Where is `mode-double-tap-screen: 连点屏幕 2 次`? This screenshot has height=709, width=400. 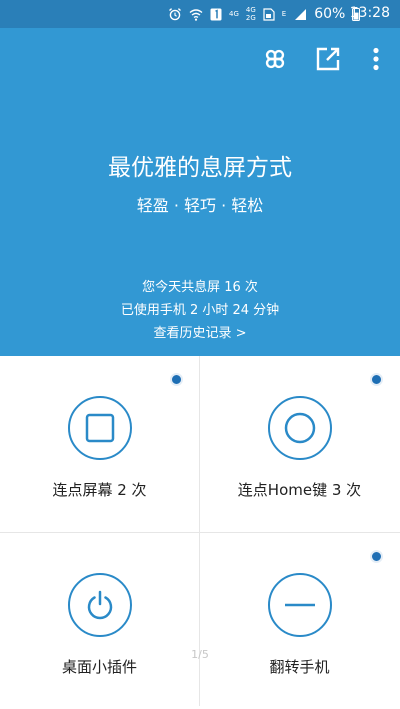 mode-double-tap-screen: 连点屏幕 2 次 is located at coordinates (99, 444).